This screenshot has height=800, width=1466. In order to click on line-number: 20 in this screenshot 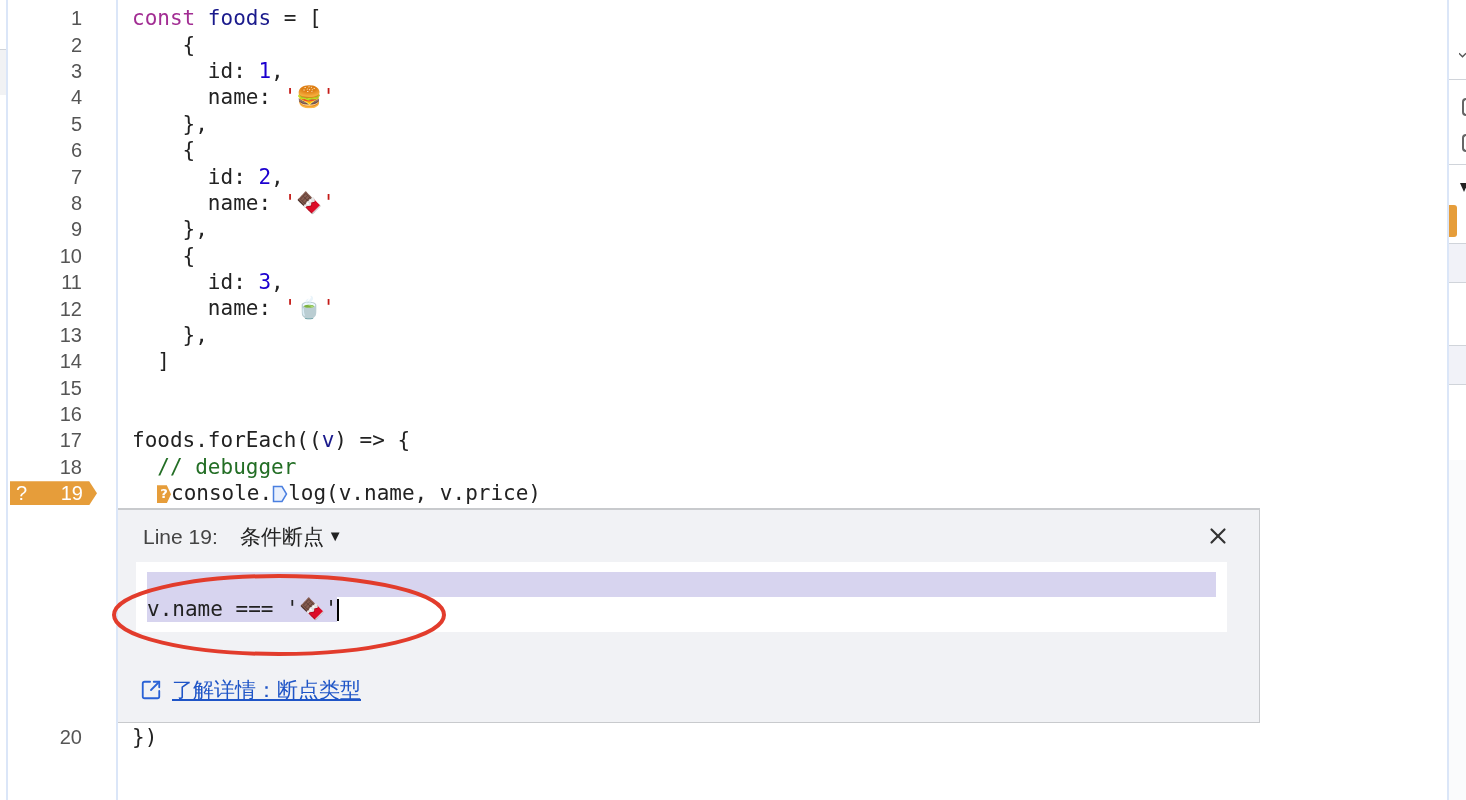, I will do `click(70, 737)`.